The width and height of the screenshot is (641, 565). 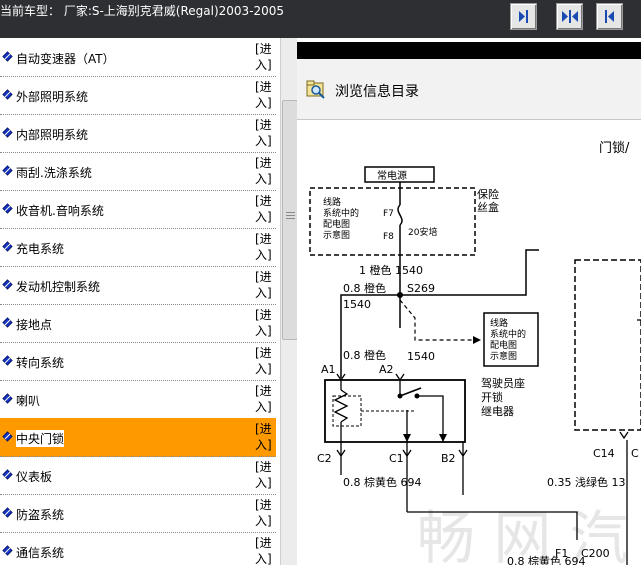 I want to click on fuse-box-label-2: 丝盒, so click(x=488, y=207).